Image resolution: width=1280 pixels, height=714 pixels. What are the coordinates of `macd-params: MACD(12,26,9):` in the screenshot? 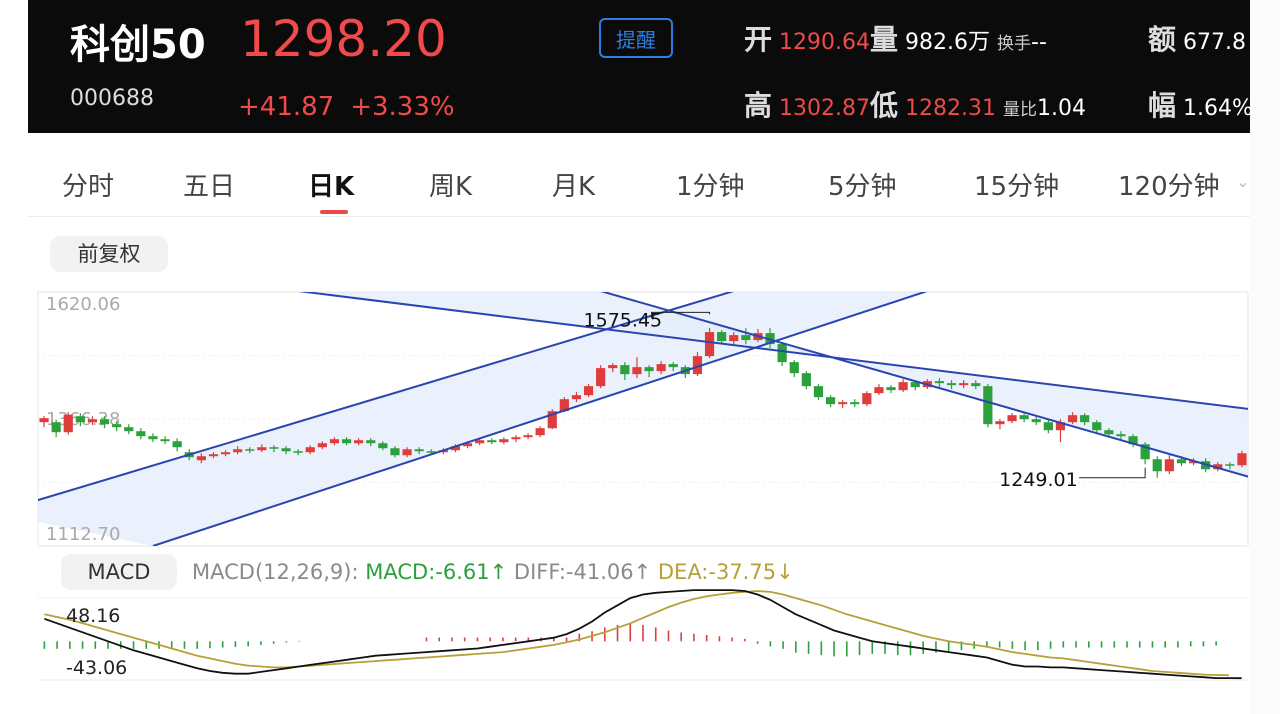 It's located at (275, 572).